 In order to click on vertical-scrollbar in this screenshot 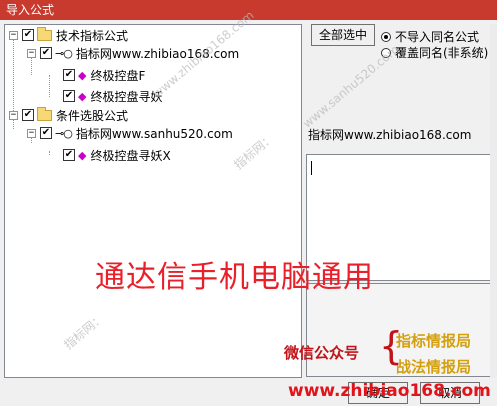, I will do `click(493, 201)`.